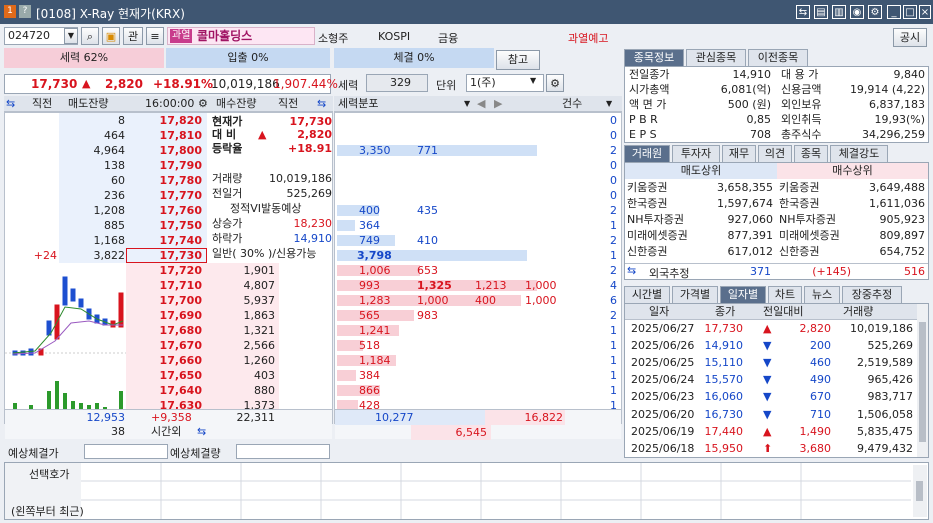 The width and height of the screenshot is (933, 523). Describe the element at coordinates (743, 294) in the screenshot. I see `tab-tabs3-2: 일자별` at that location.